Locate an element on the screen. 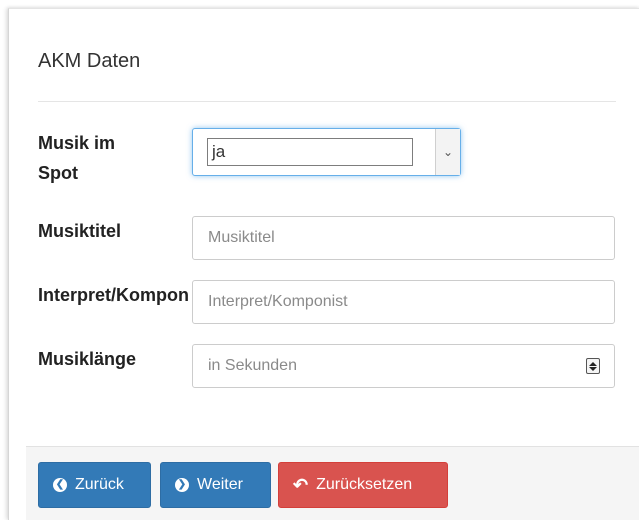 The image size is (639, 520). next-button-label: Weiter is located at coordinates (220, 484).